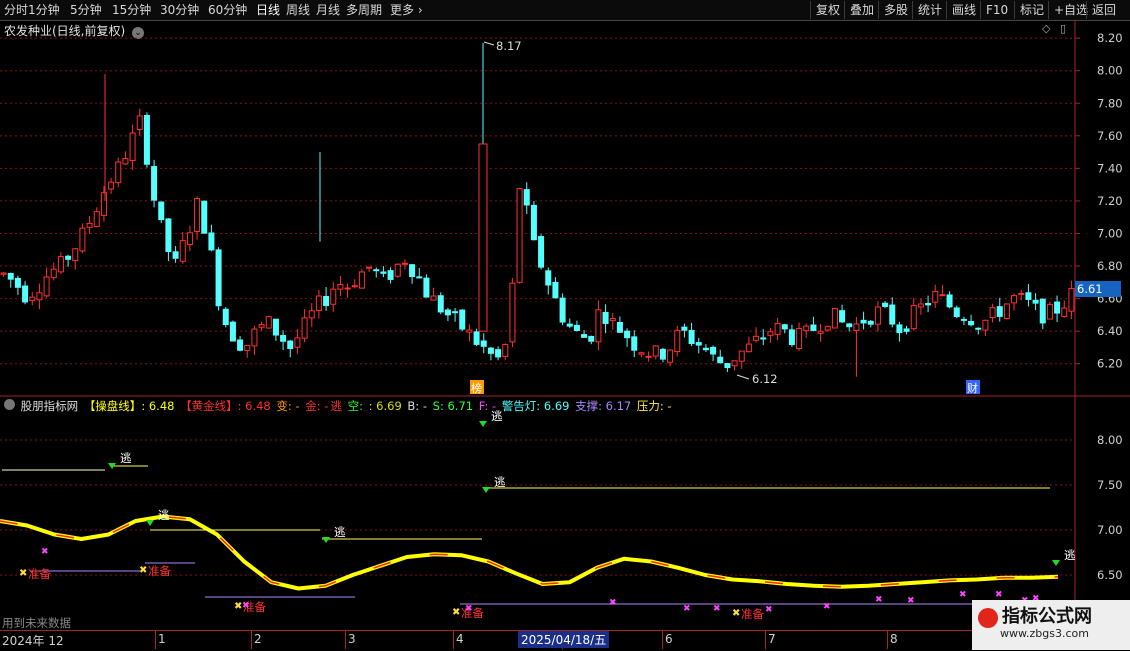 This screenshot has width=1130, height=651. I want to click on marker-cai: 财, so click(972, 388).